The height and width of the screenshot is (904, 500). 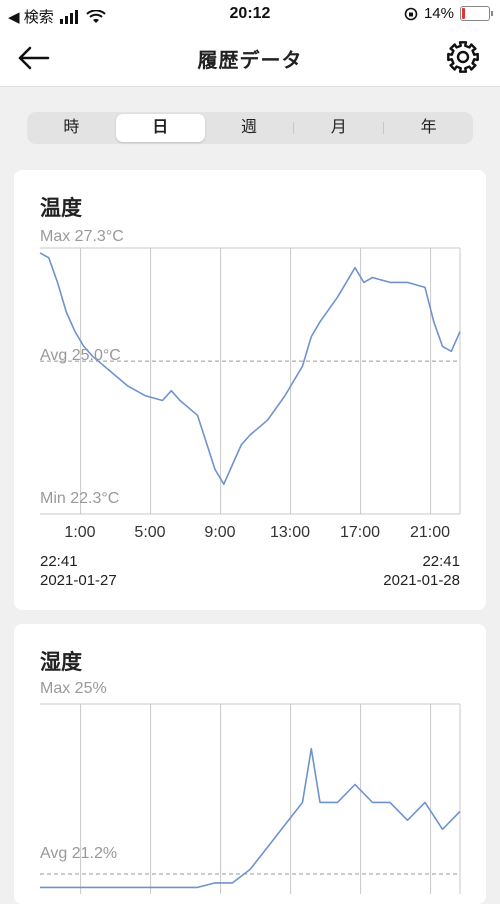 What do you see at coordinates (61, 661) in the screenshot?
I see `humidity-title: 湿度` at bounding box center [61, 661].